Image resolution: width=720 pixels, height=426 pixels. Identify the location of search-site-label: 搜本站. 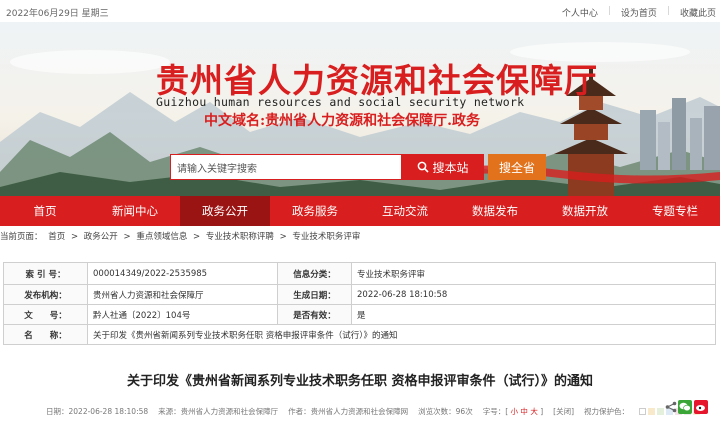
(450, 167).